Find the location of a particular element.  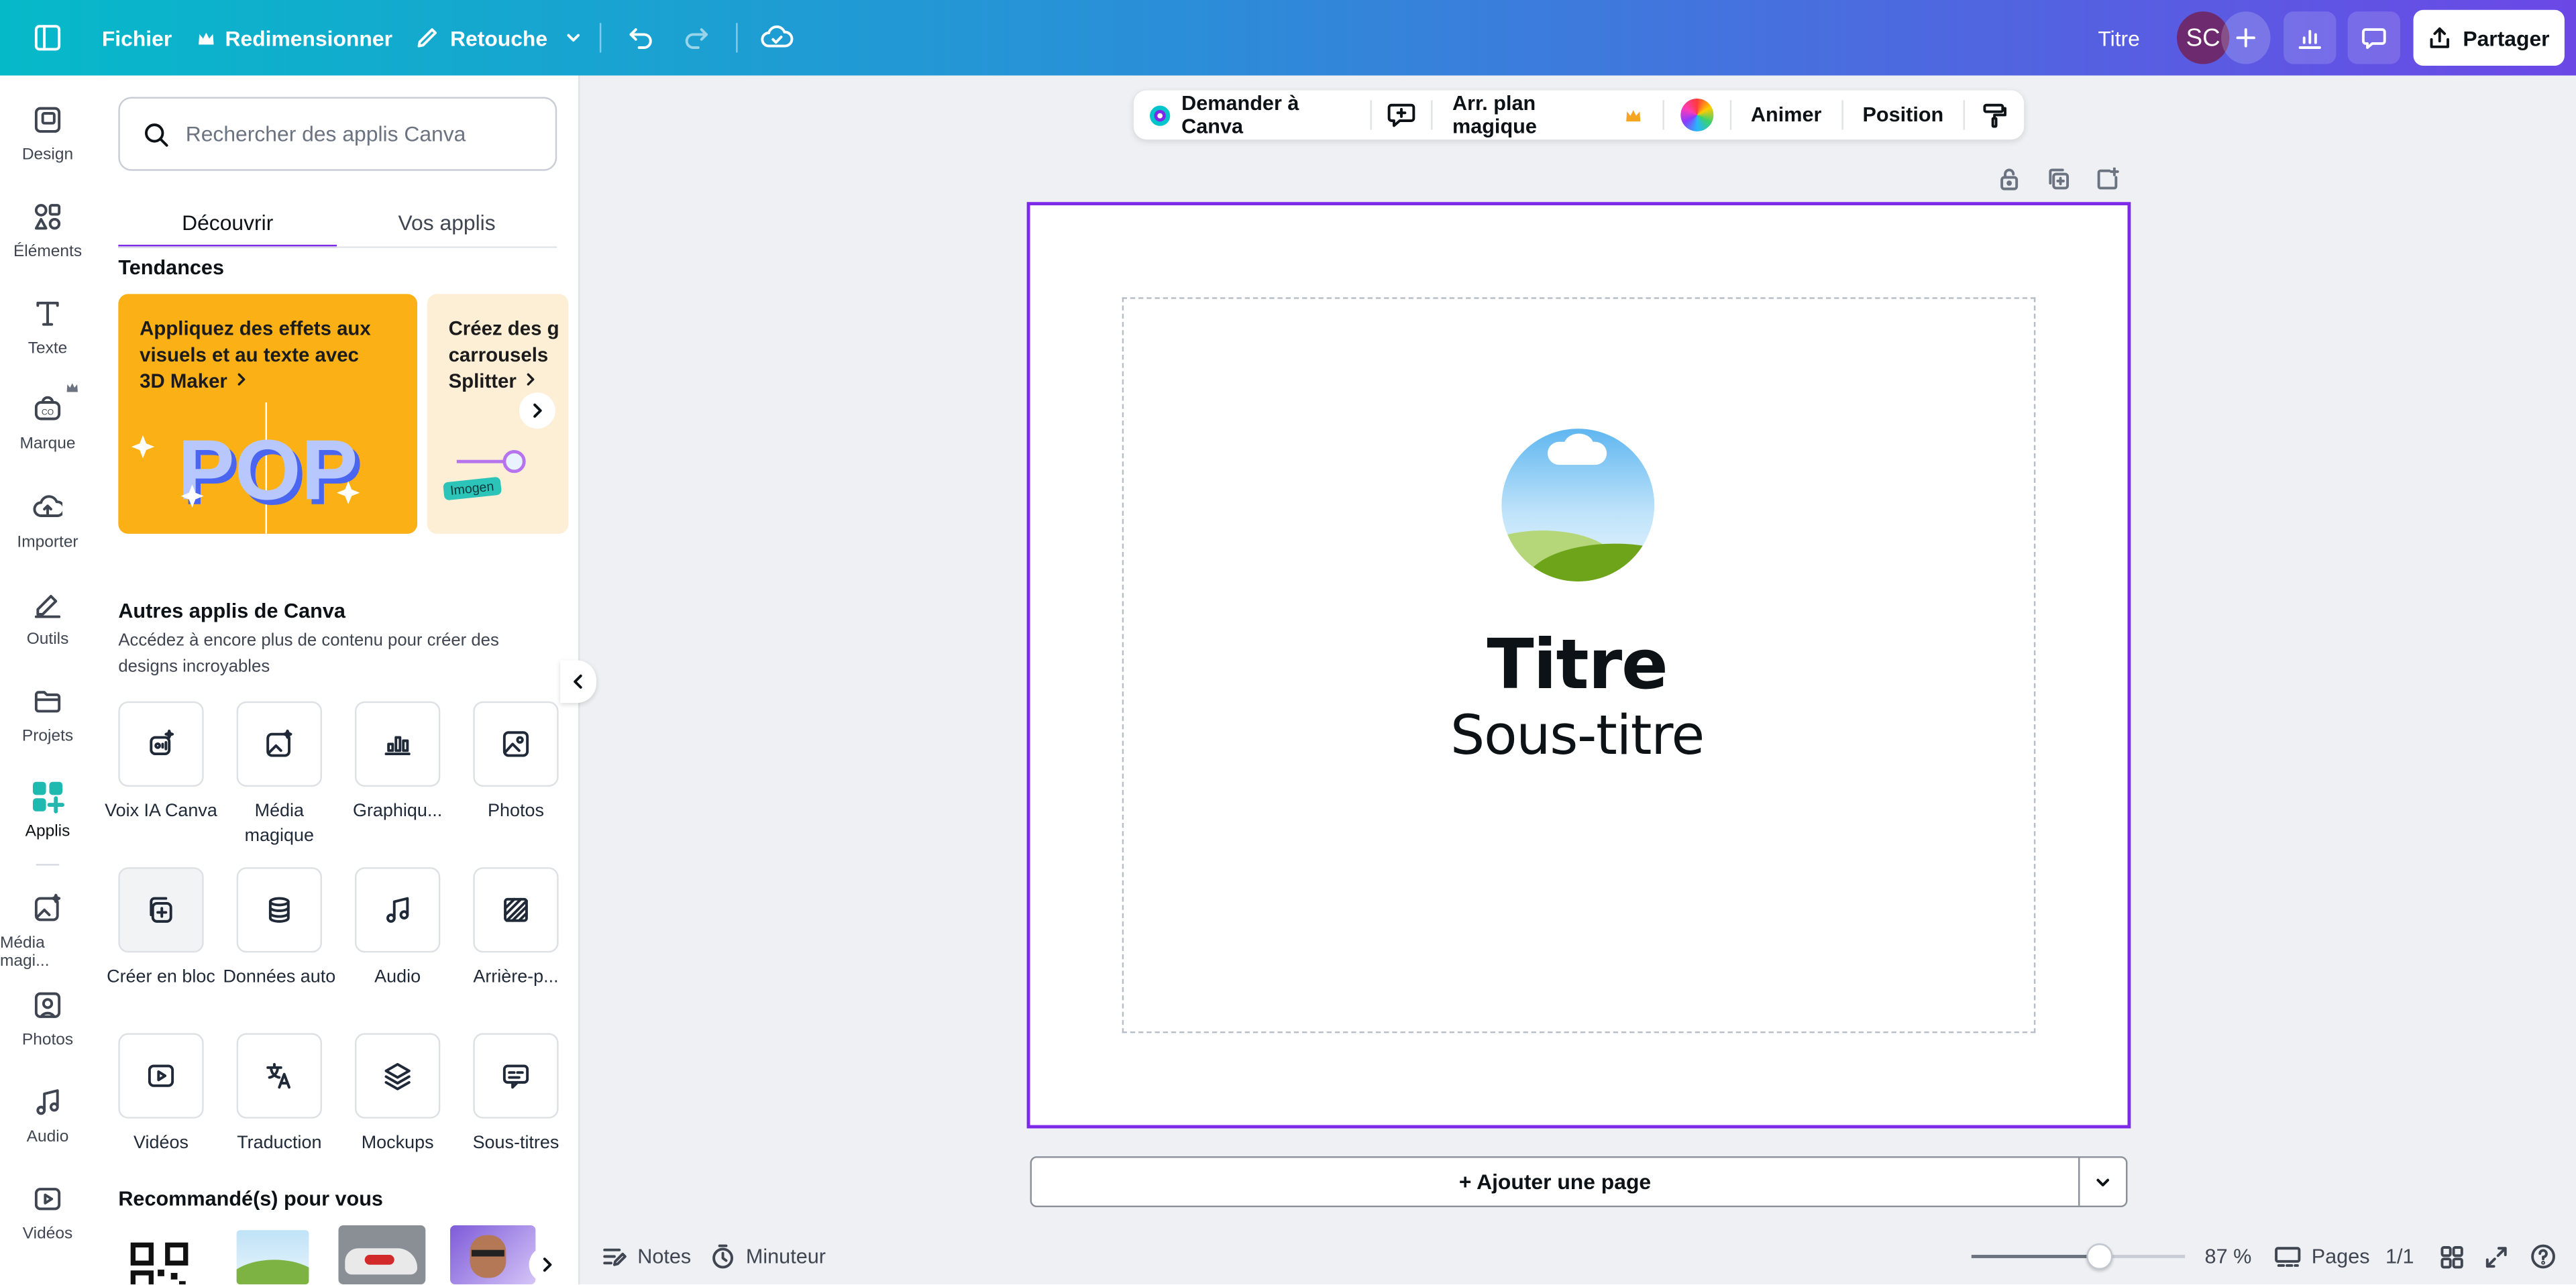

app-photos: Photos is located at coordinates (515, 763).